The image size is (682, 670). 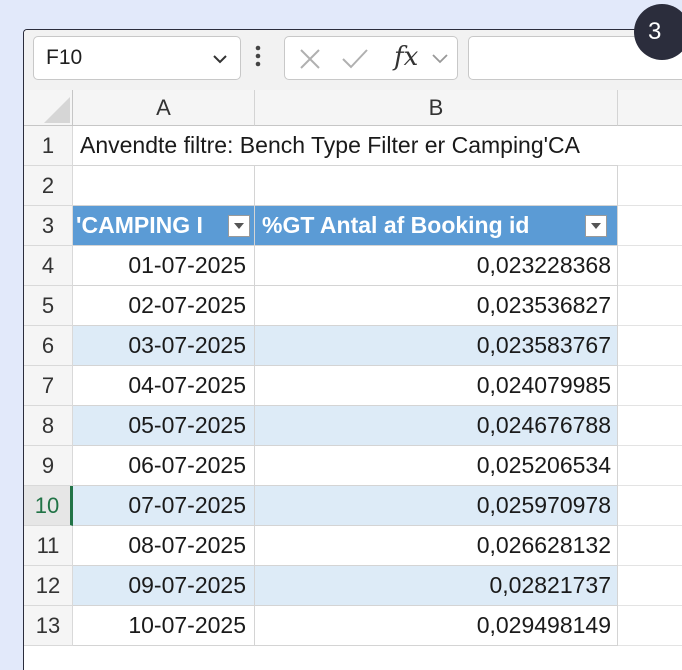 What do you see at coordinates (48, 466) in the screenshot?
I see `row-header: 9` at bounding box center [48, 466].